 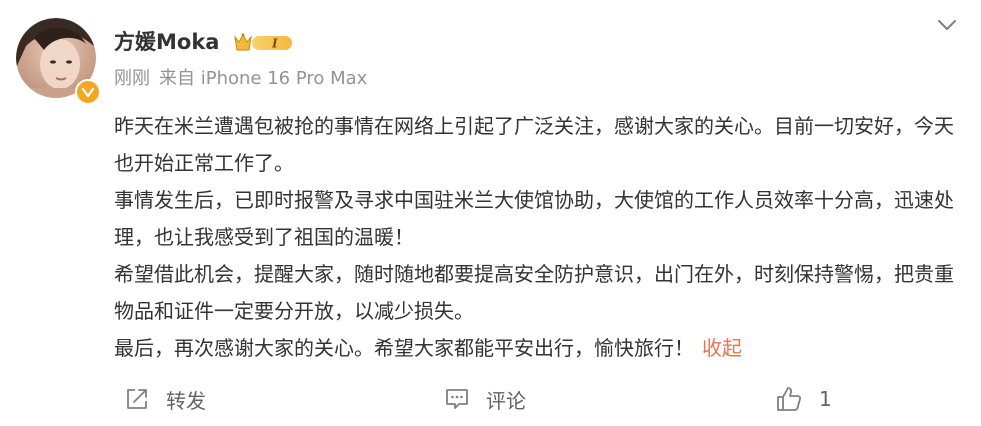 What do you see at coordinates (803, 399) in the screenshot?
I see `like-button: 1` at bounding box center [803, 399].